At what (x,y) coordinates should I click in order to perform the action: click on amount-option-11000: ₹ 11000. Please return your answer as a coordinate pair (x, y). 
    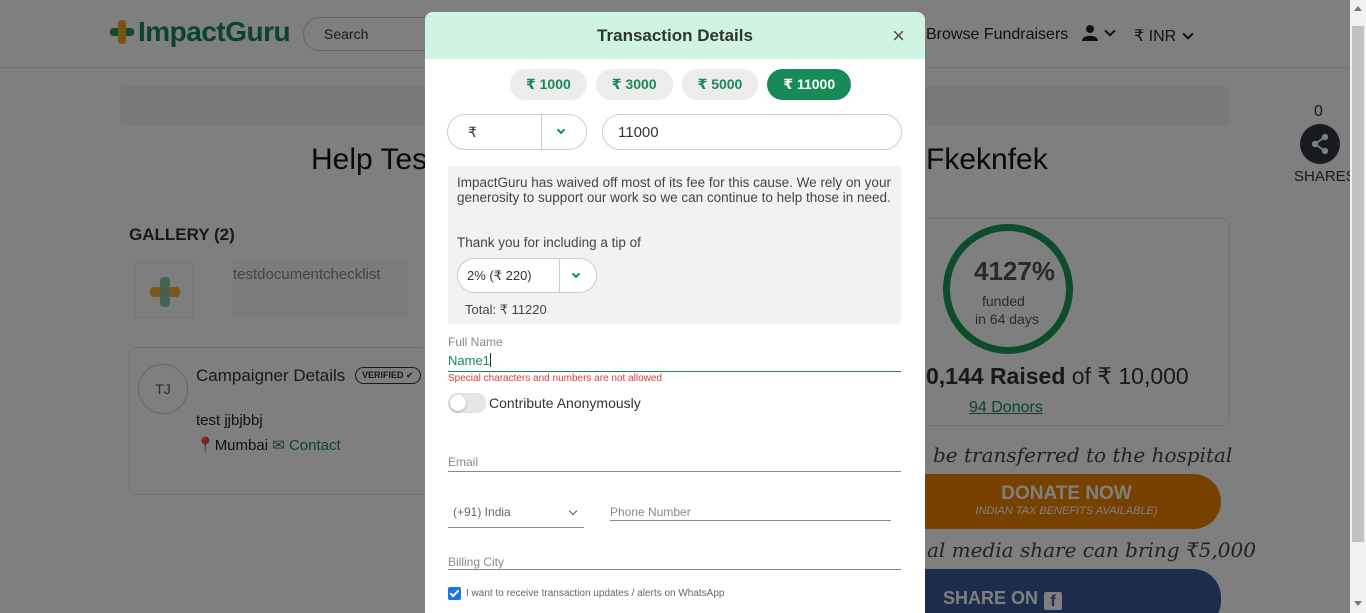
    Looking at the image, I should click on (809, 84).